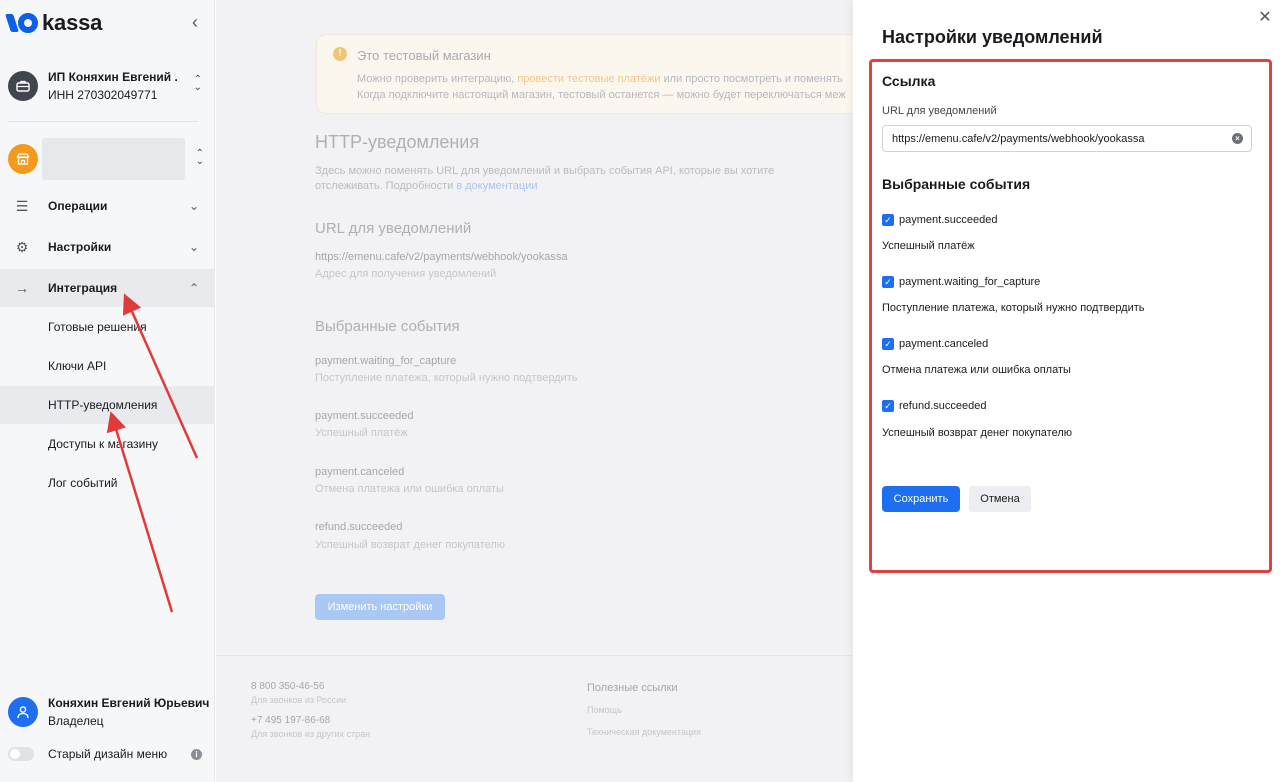  What do you see at coordinates (397, 142) in the screenshot?
I see `page-title: HTTP-уведомления` at bounding box center [397, 142].